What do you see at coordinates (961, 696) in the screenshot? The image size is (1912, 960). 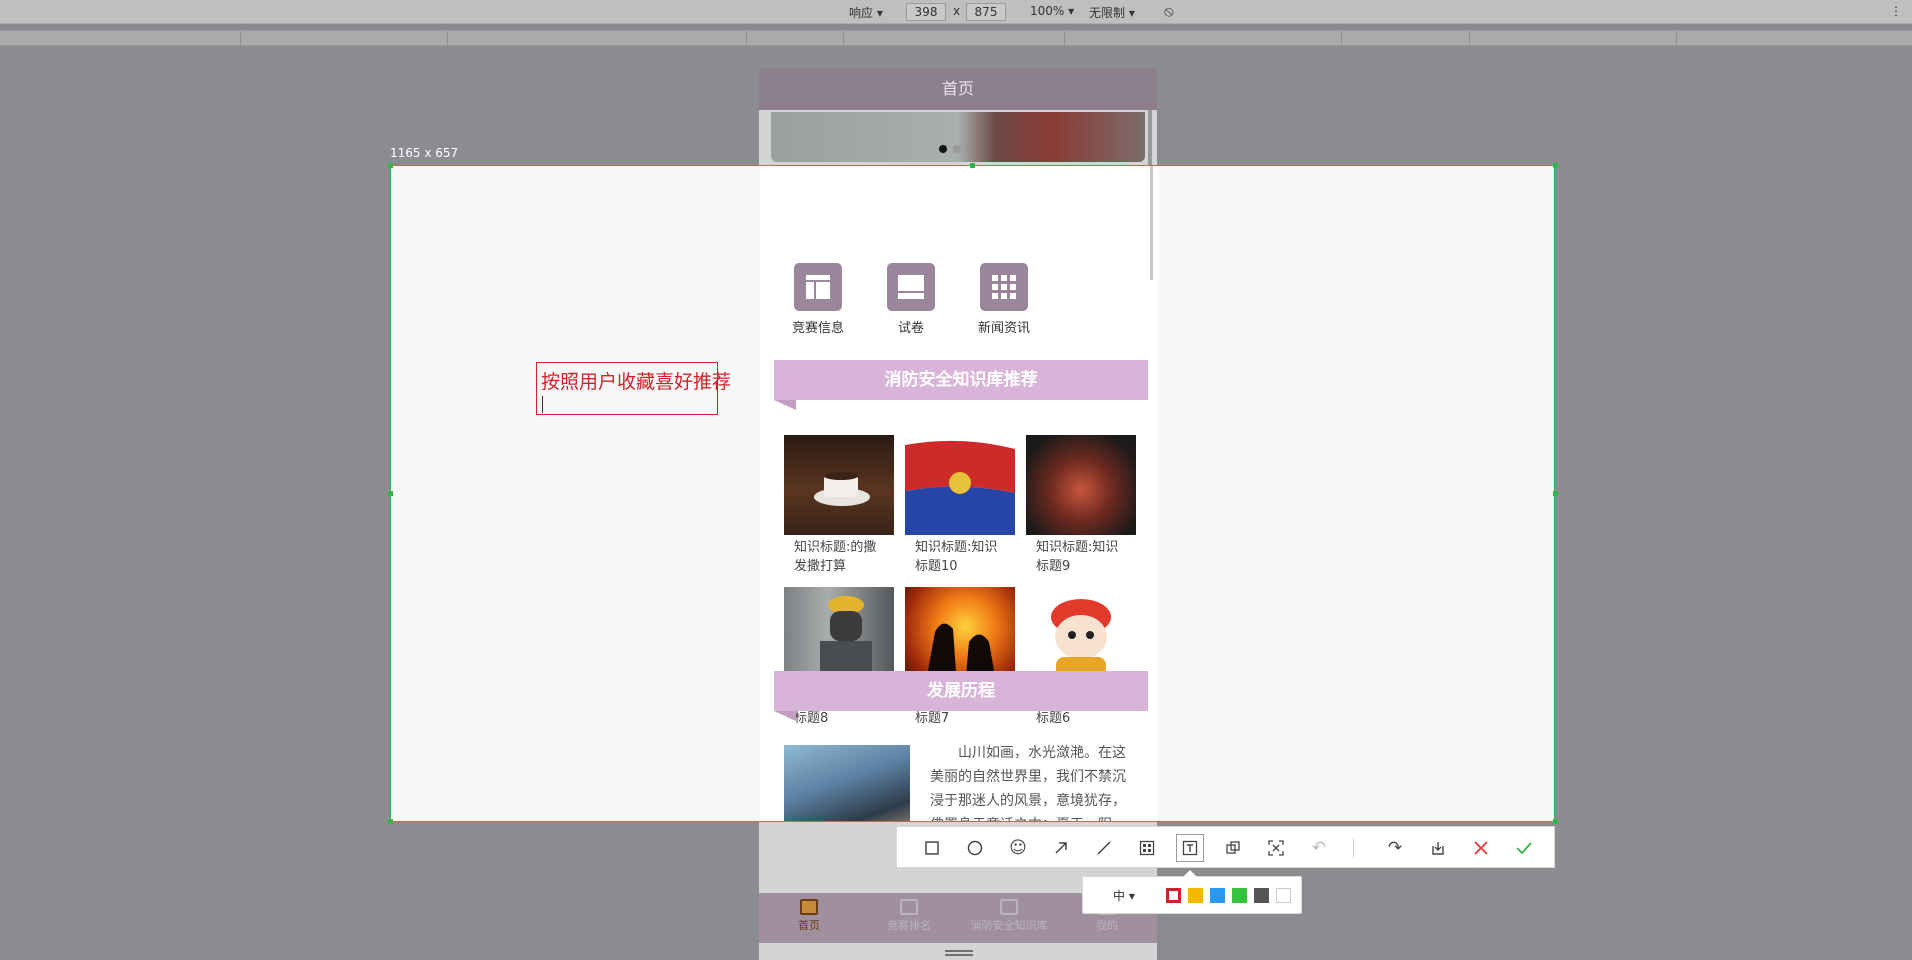 I see `section-header-history: 发展历程` at bounding box center [961, 696].